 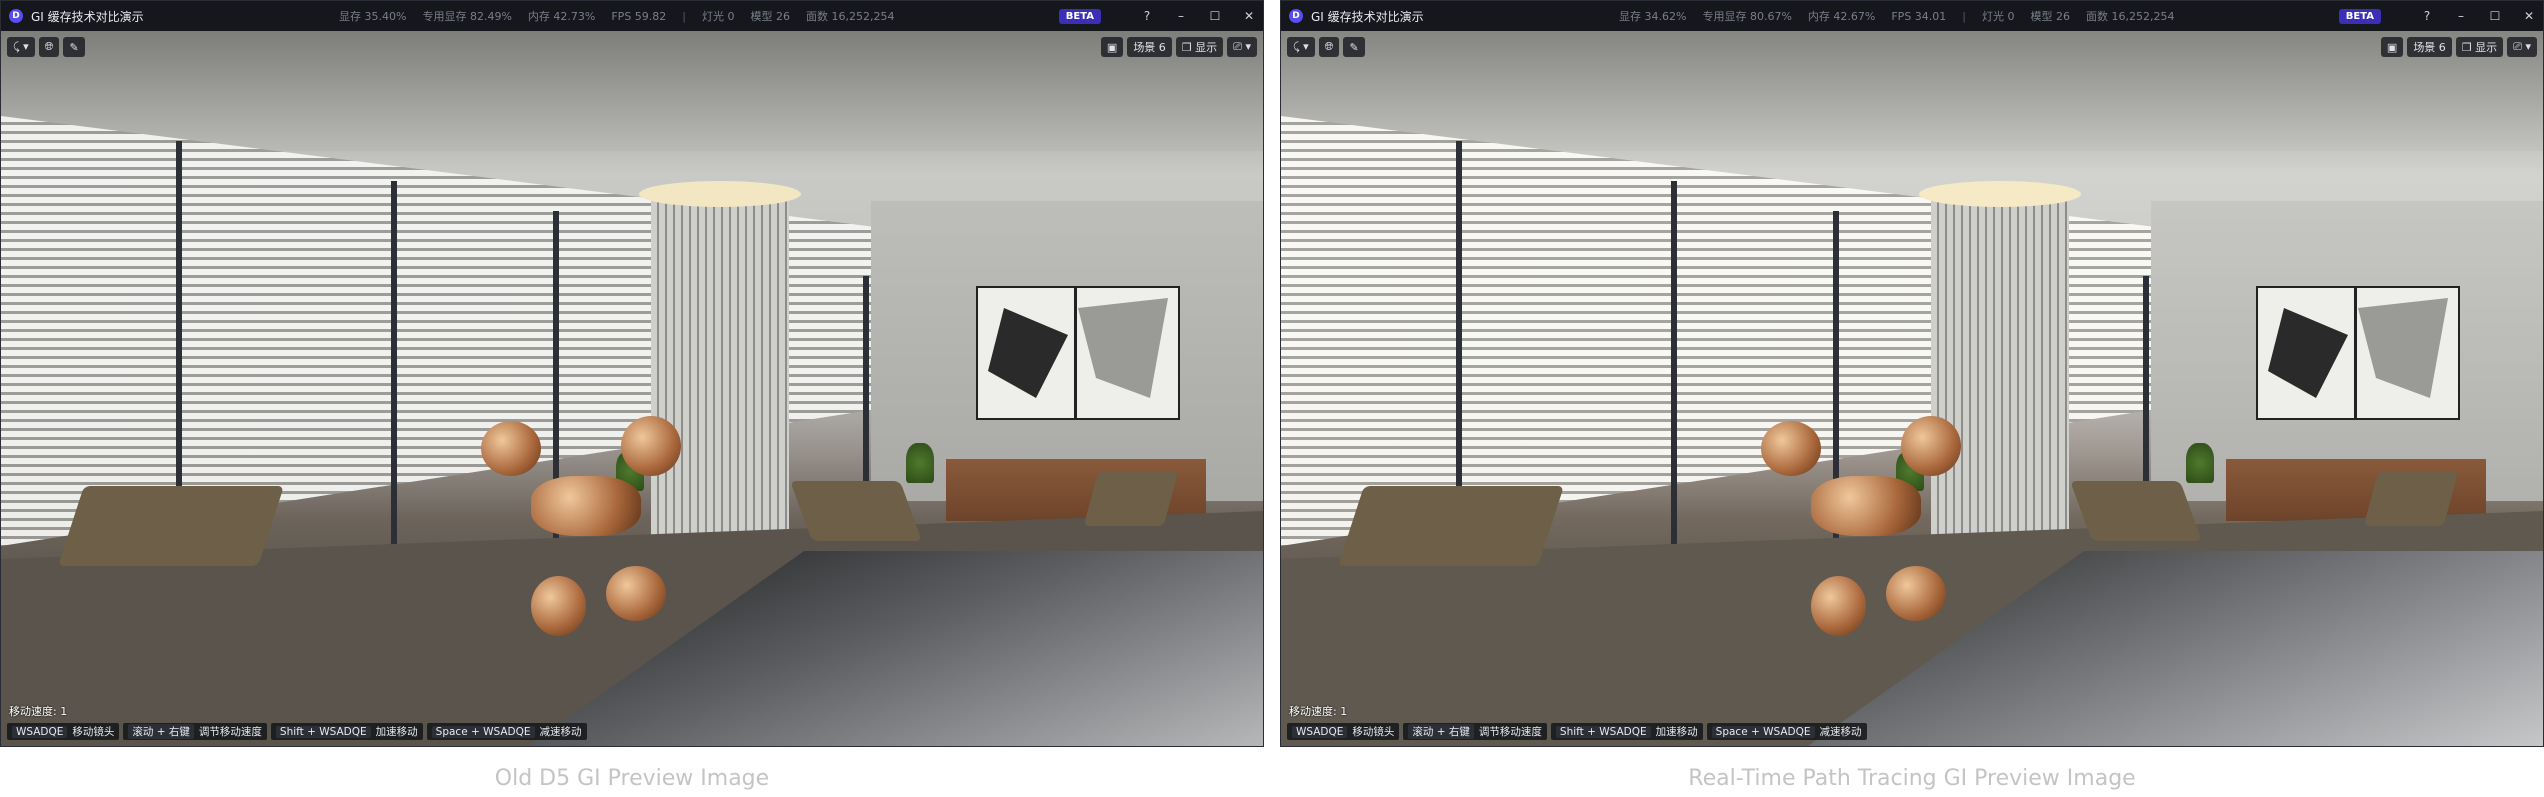 What do you see at coordinates (639, 16) in the screenshot?
I see `stat-fps: FPS 59.82` at bounding box center [639, 16].